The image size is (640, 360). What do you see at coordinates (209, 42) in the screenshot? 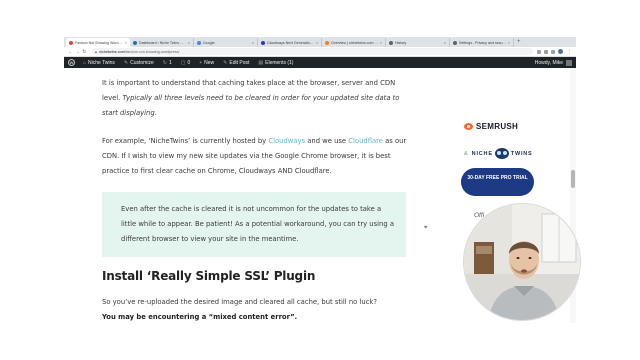
I see `tab-label: Google` at bounding box center [209, 42].